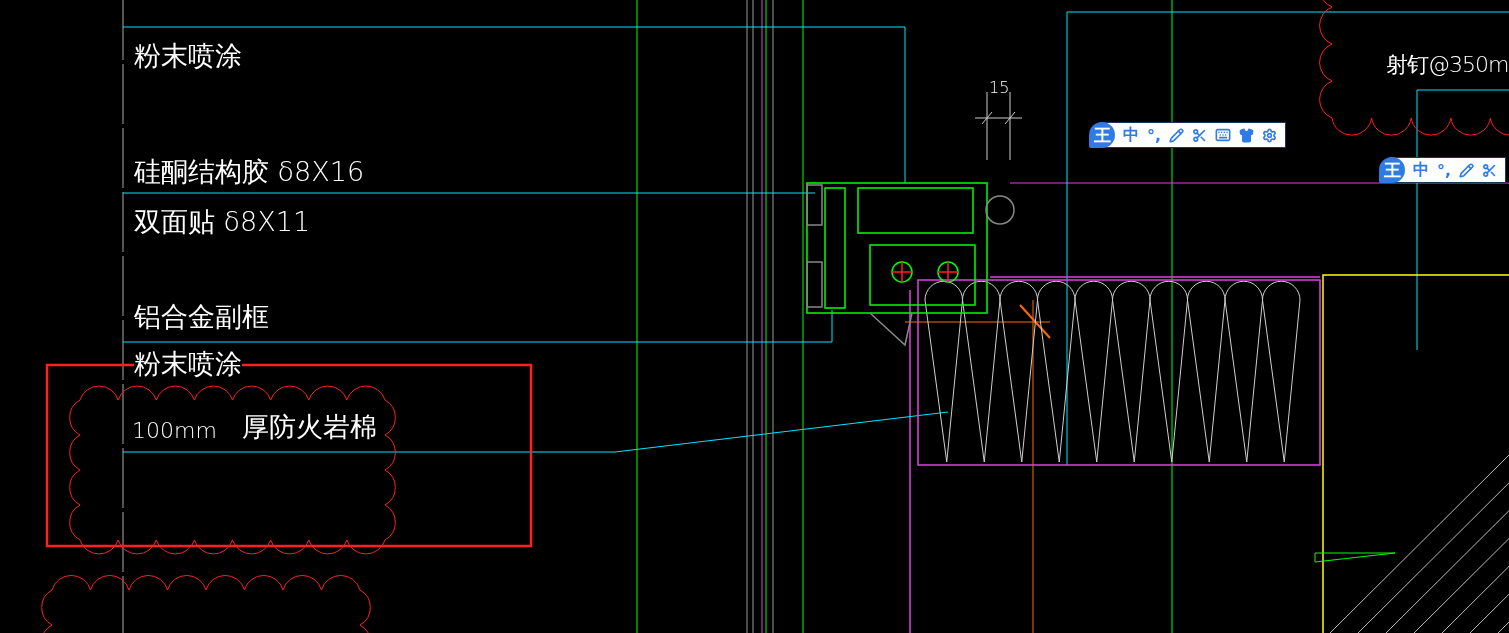  What do you see at coordinates (222, 221) in the screenshot?
I see `annotation-text: 双面贴 δ8X11` at bounding box center [222, 221].